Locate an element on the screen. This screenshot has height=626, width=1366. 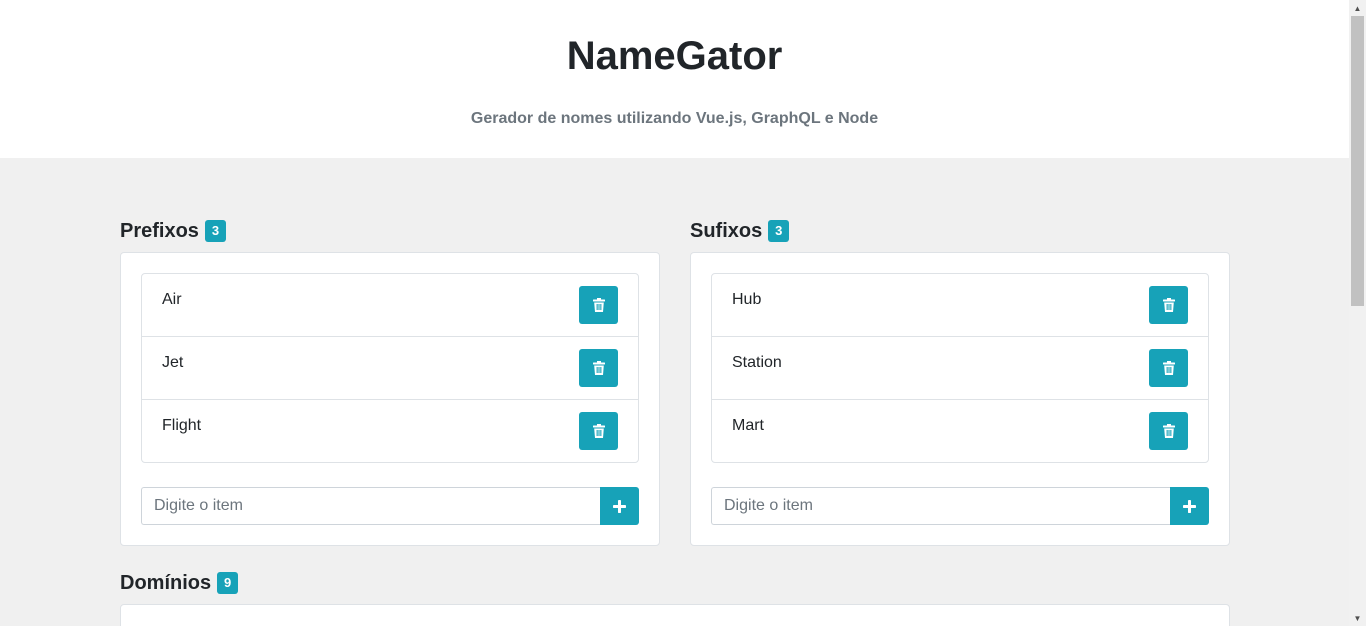
suffixes-count-badge: 3 is located at coordinates (779, 231).